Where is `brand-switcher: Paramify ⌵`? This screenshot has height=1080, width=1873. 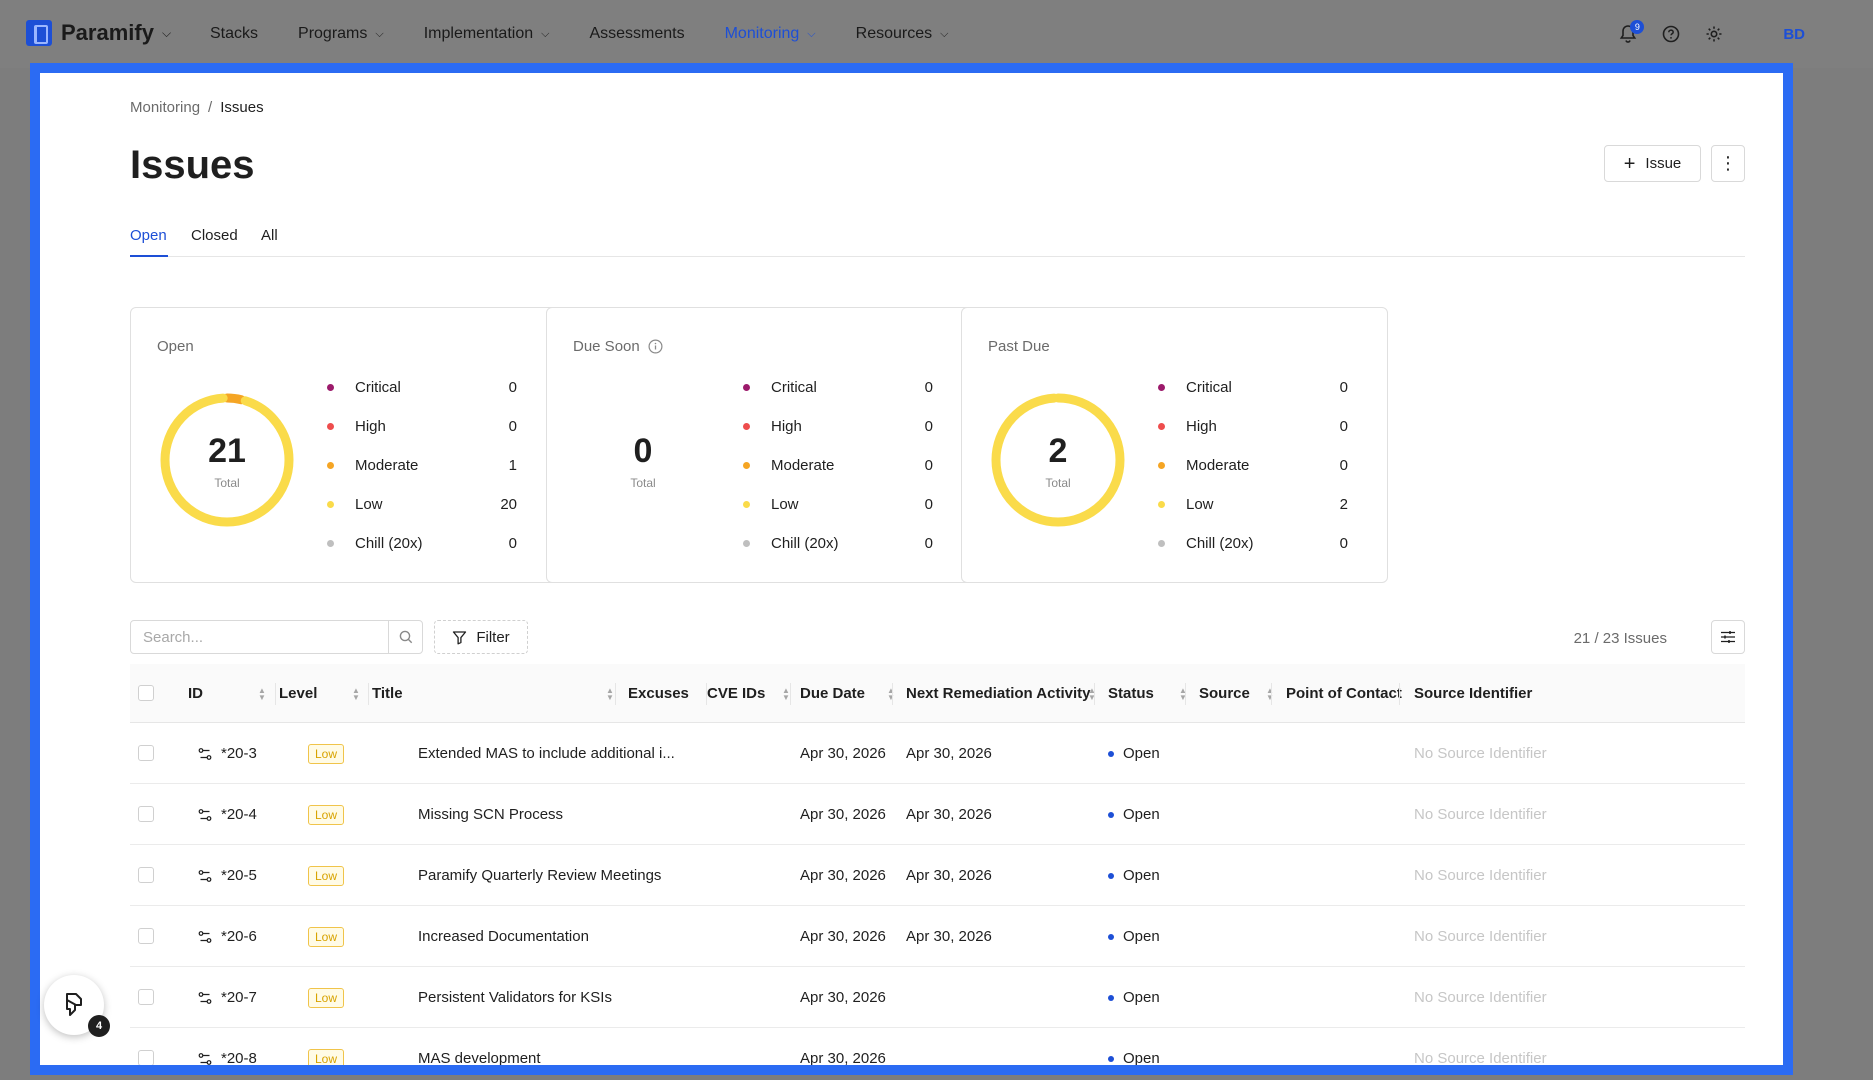 brand-switcher: Paramify ⌵ is located at coordinates (98, 33).